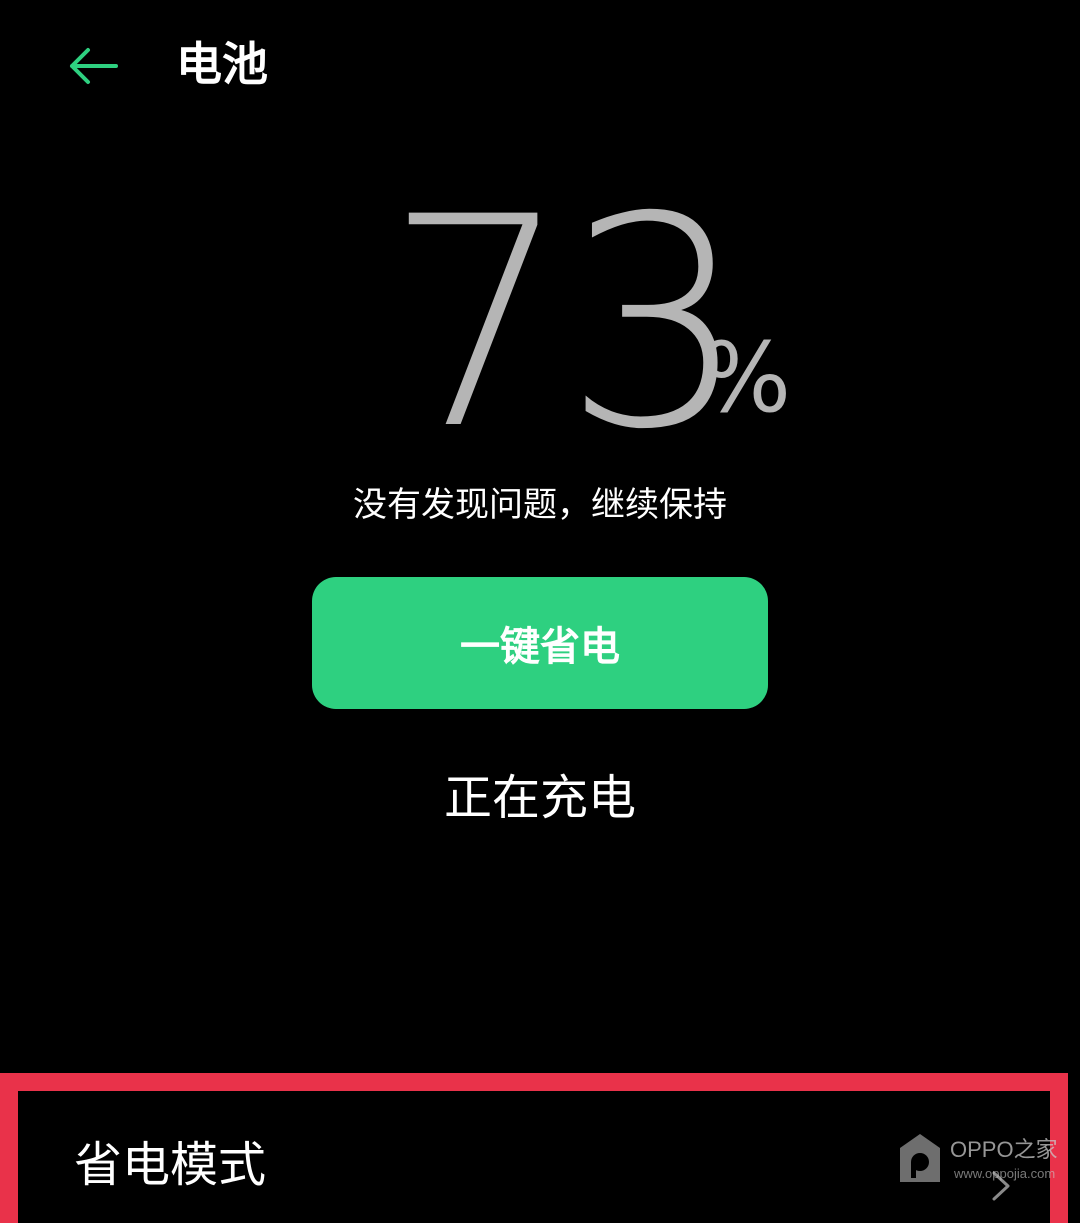 Image resolution: width=1080 pixels, height=1223 pixels. Describe the element at coordinates (566, 324) in the screenshot. I see `battery-level-value: 73` at that location.